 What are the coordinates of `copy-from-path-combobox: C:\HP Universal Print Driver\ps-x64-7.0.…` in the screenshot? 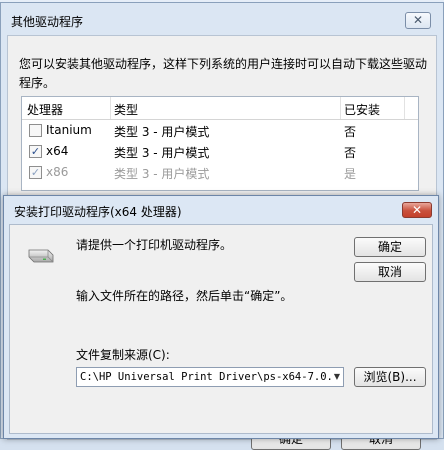 It's located at (210, 377).